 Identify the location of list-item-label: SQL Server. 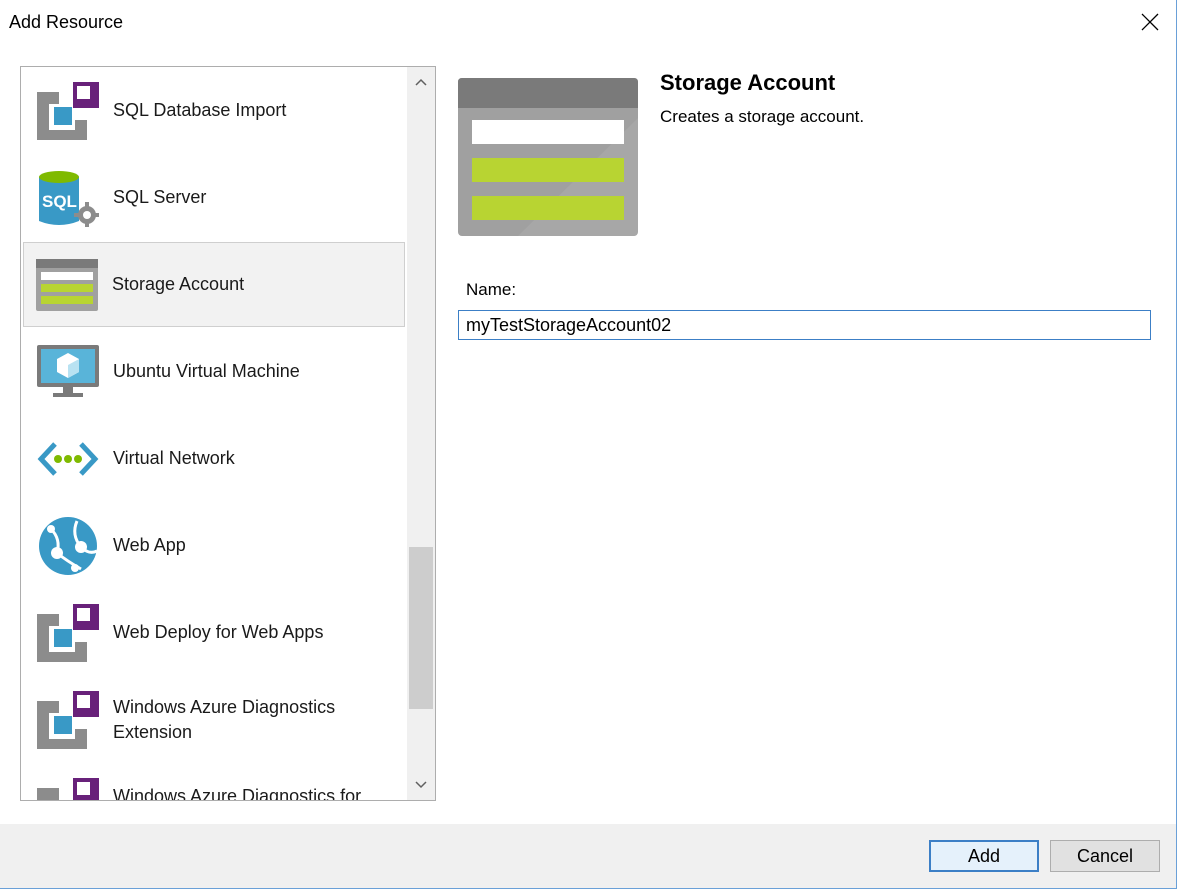
(160, 197).